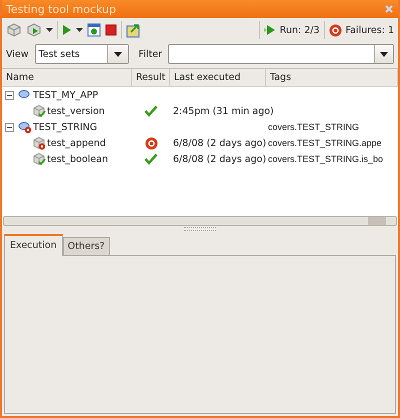 This screenshot has height=418, width=400. Describe the element at coordinates (335, 30) in the screenshot. I see `error-icon` at that location.